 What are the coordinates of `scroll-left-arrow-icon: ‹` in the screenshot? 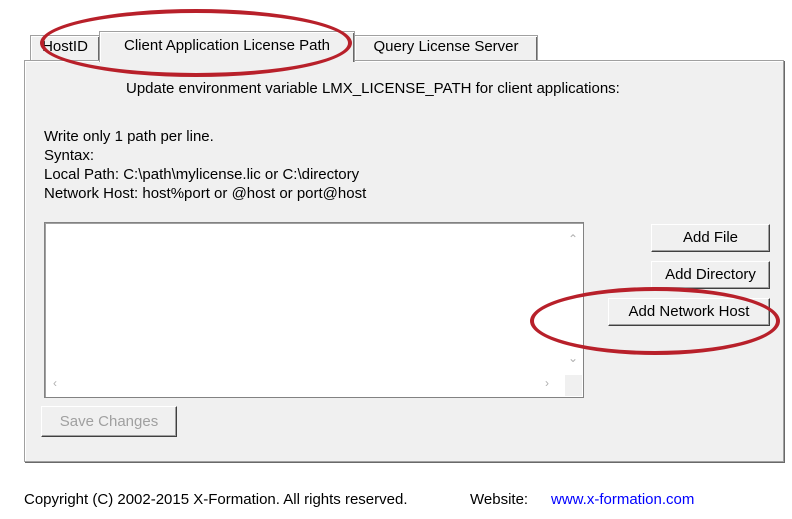 It's located at (55, 383).